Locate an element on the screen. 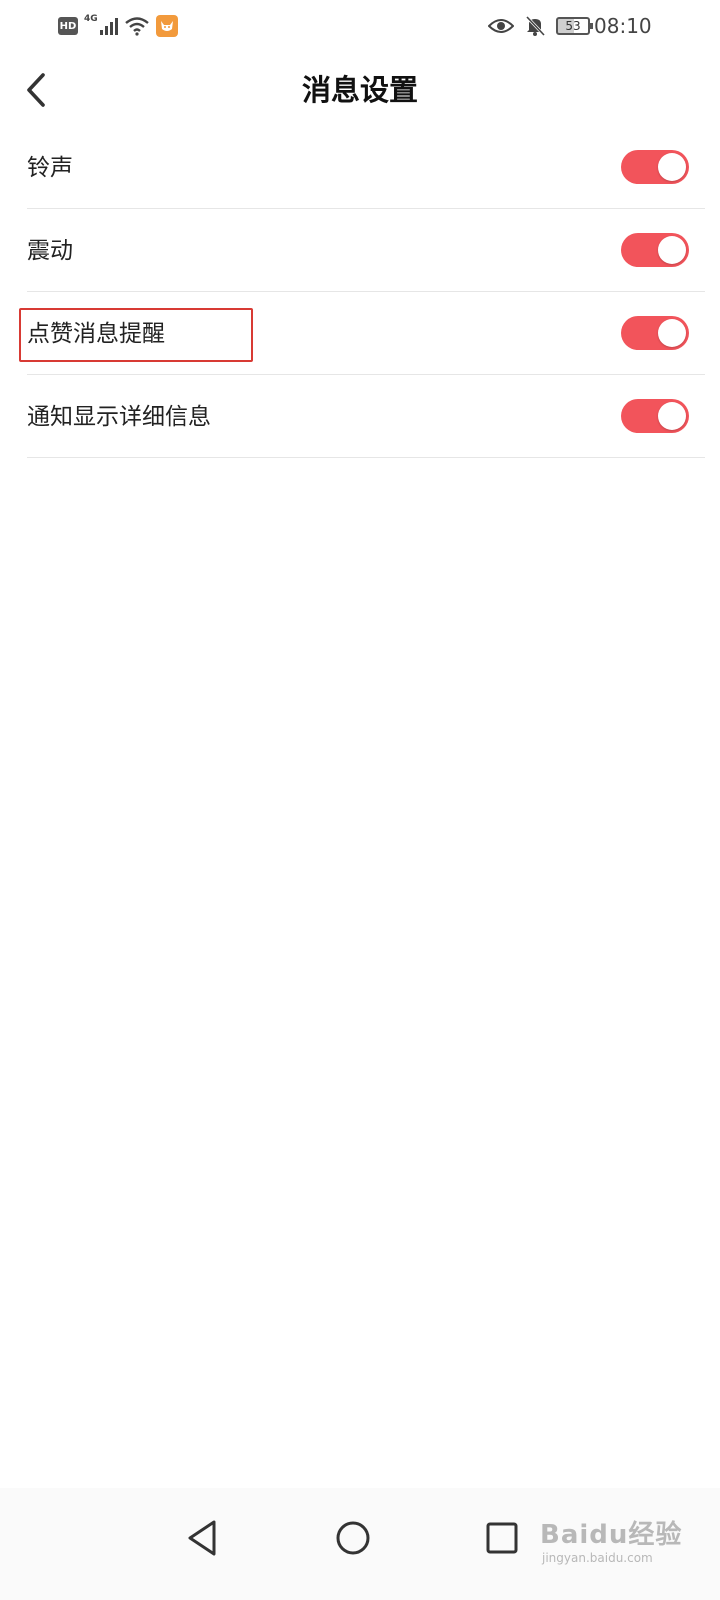  watermark-url: jingyan.baidu.com is located at coordinates (597, 1558).